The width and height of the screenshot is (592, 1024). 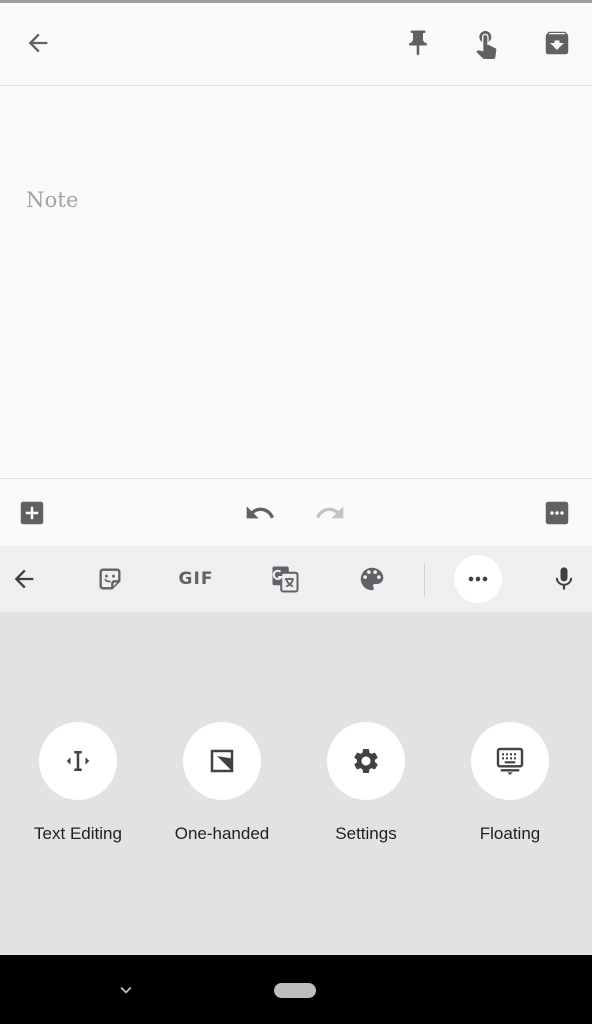 I want to click on app-bar, so click(x=296, y=44).